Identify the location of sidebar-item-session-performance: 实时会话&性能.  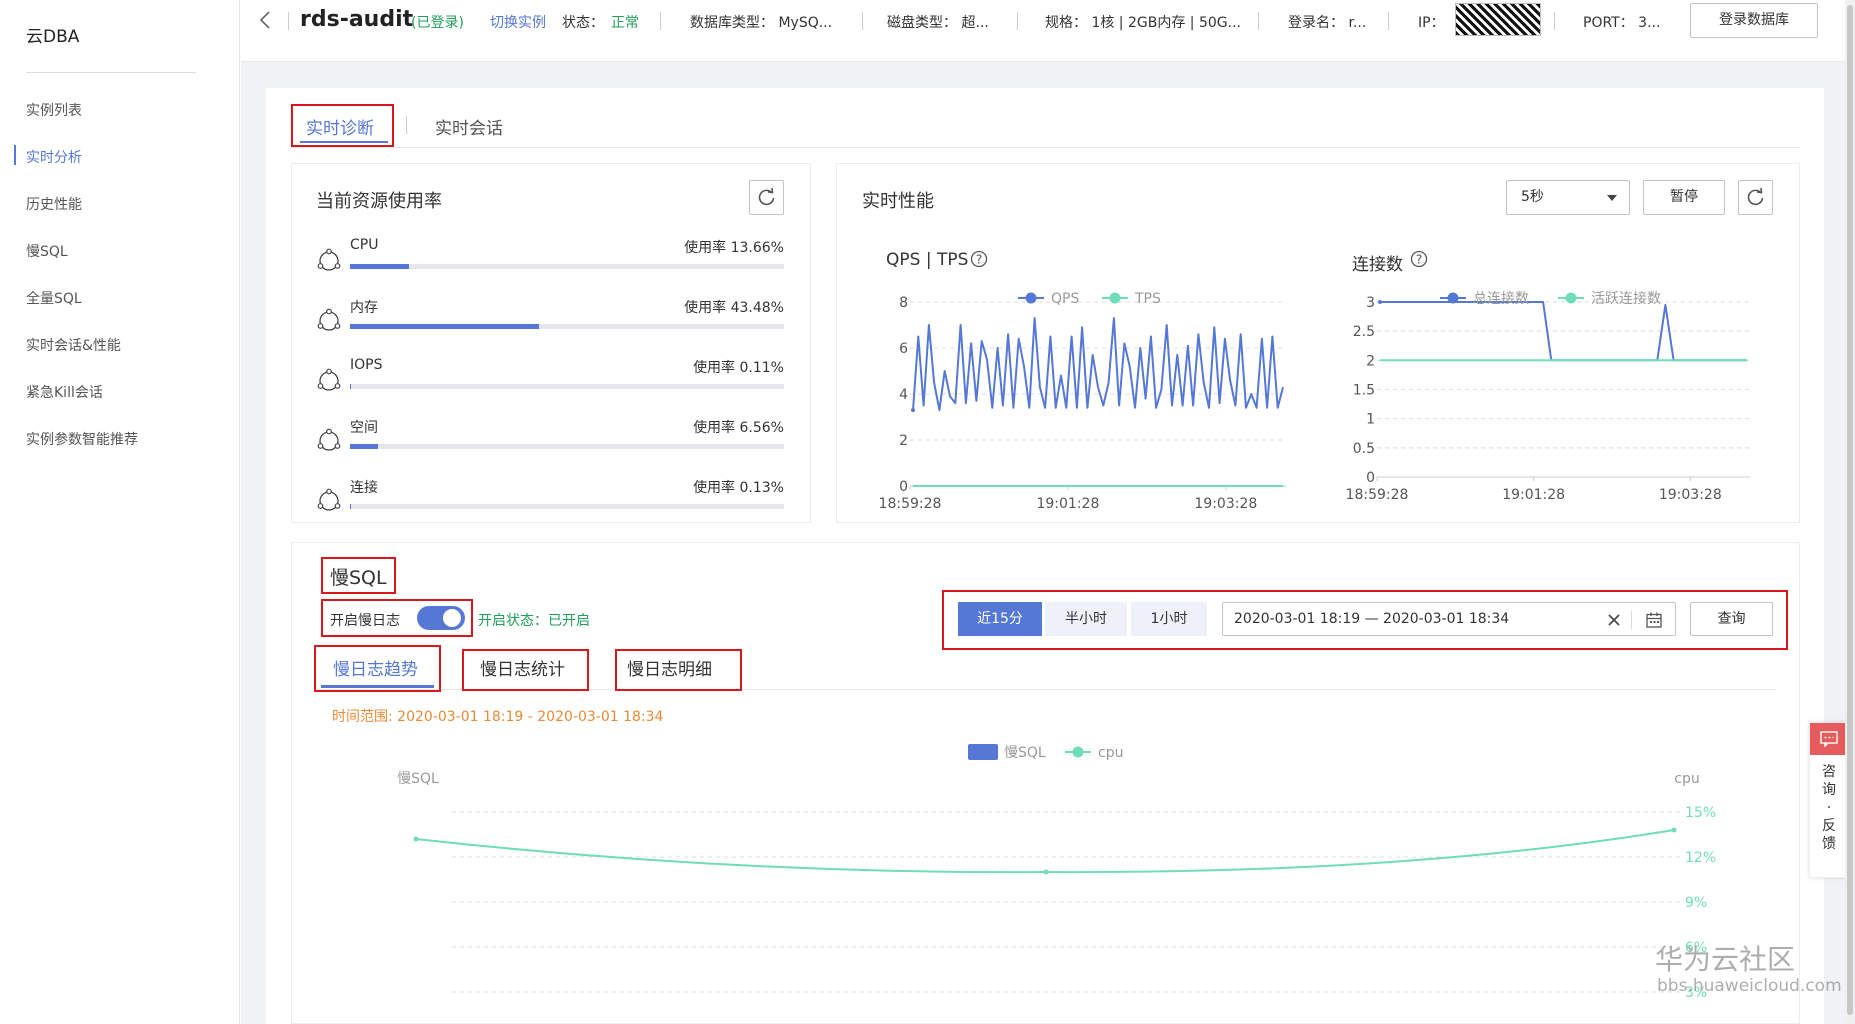
(73, 345).